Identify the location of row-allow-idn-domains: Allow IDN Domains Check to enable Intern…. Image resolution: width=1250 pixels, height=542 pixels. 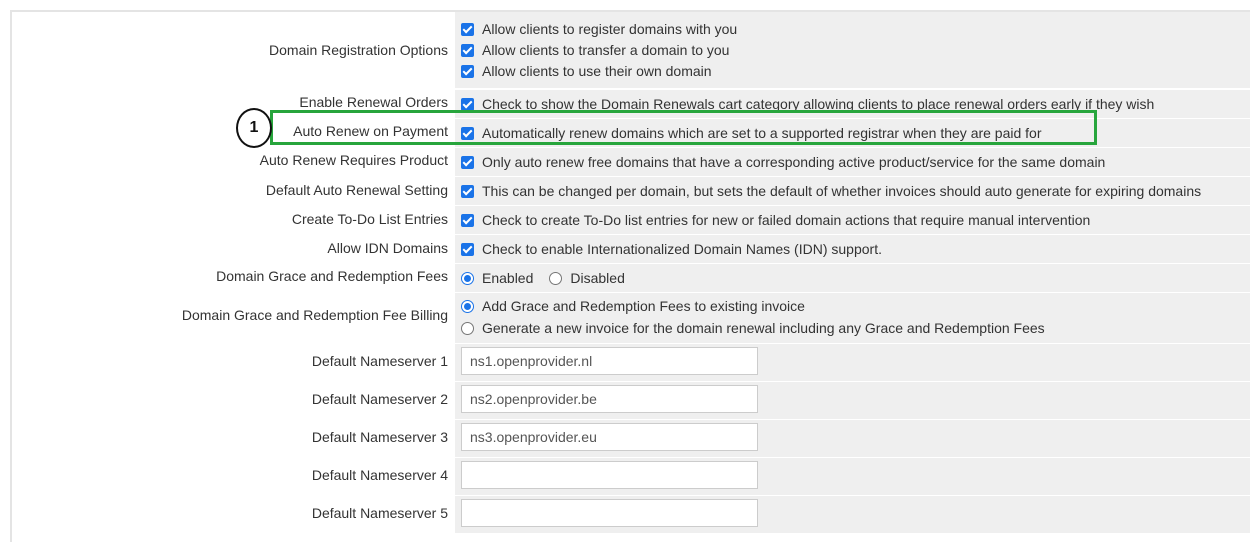
(631, 249).